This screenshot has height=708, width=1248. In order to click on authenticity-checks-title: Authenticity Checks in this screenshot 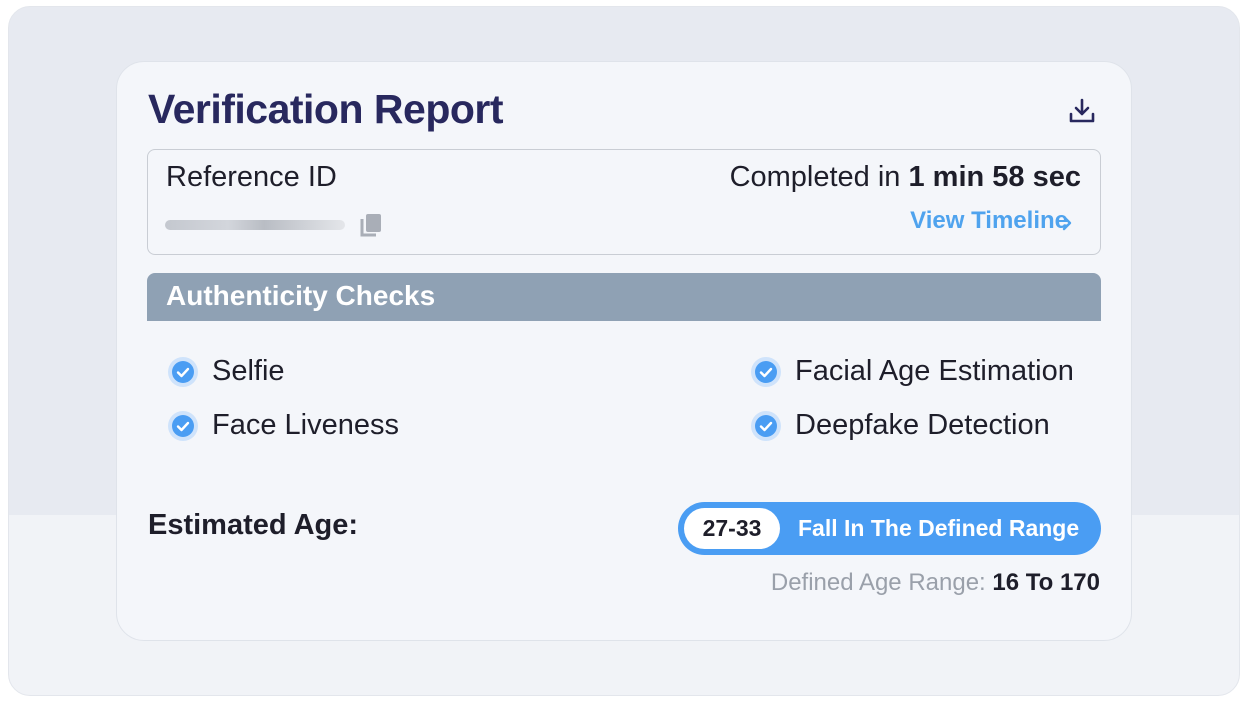, I will do `click(301, 295)`.